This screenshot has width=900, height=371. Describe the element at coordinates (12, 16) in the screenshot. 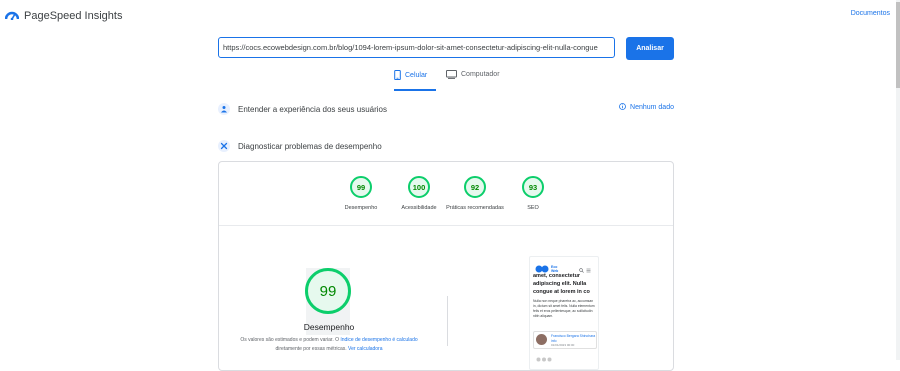

I see `pagespeed-logo-icon` at that location.